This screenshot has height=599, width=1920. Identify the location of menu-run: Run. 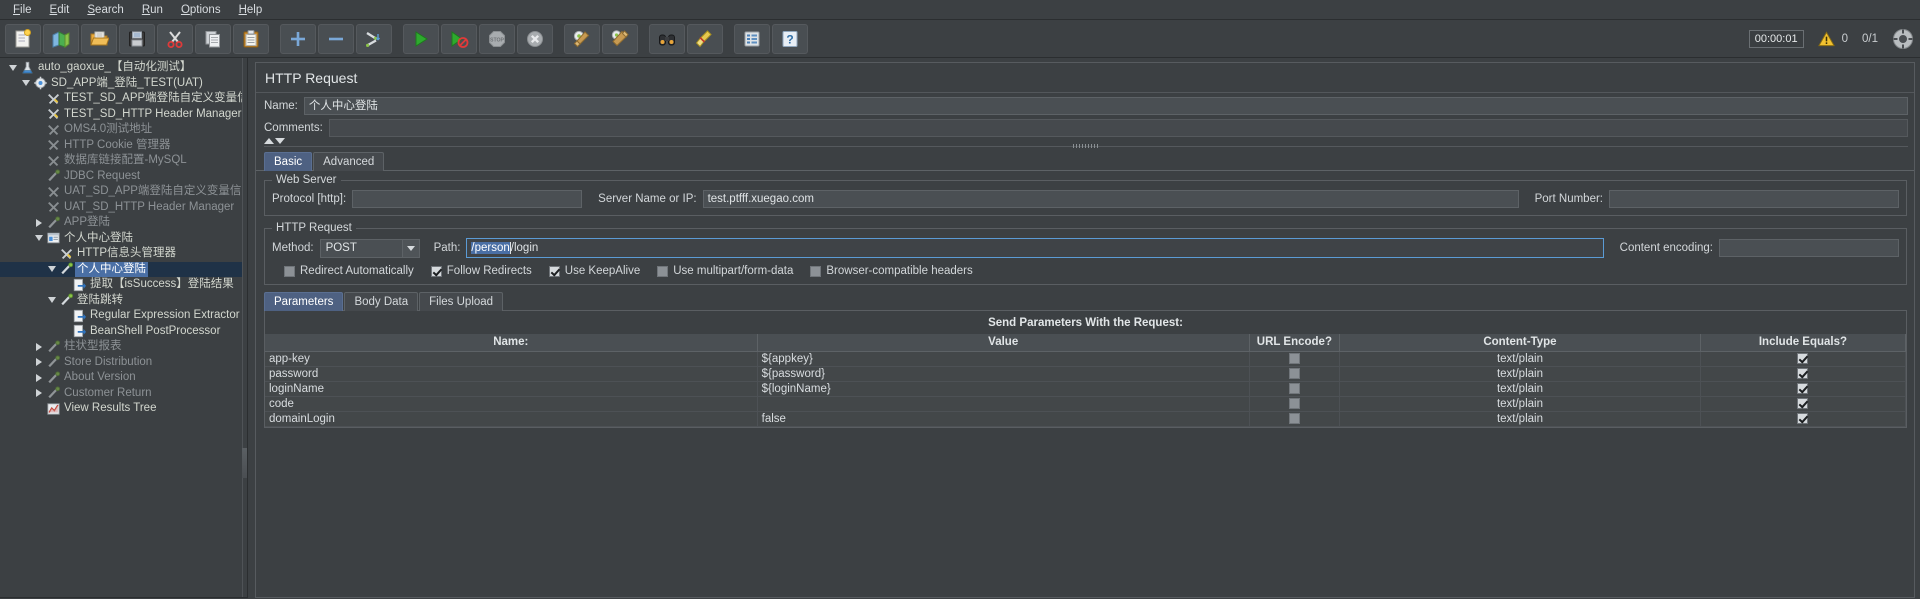
(152, 10).